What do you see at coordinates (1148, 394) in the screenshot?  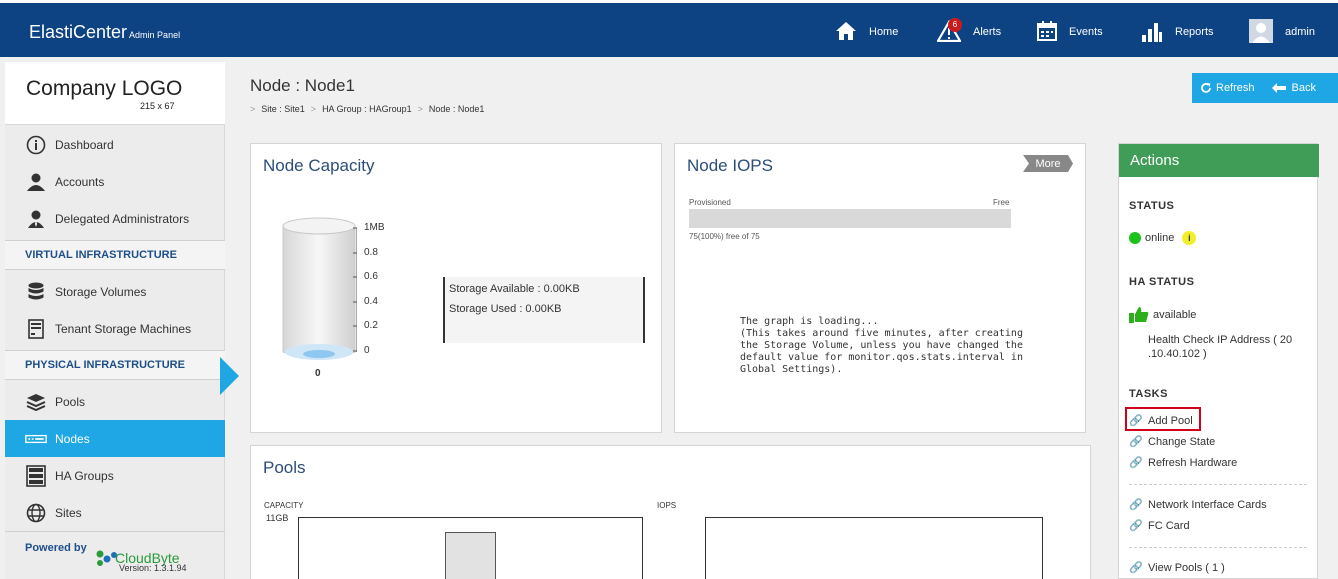 I see `tasks-heading: TASKS` at bounding box center [1148, 394].